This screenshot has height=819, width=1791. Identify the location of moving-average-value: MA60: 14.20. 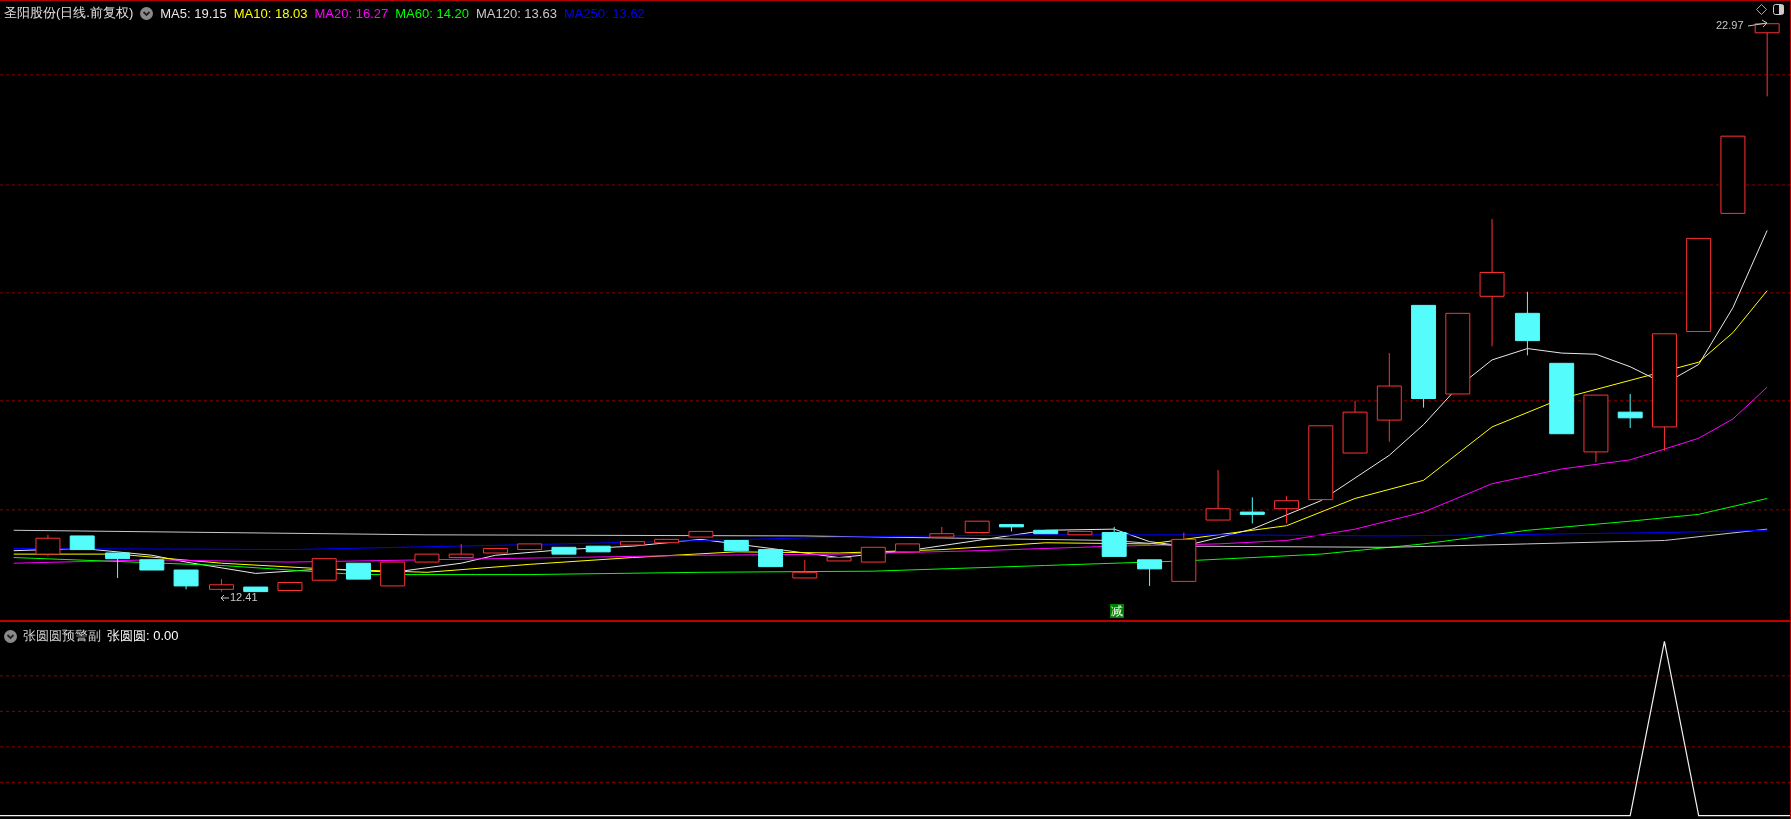
(432, 13).